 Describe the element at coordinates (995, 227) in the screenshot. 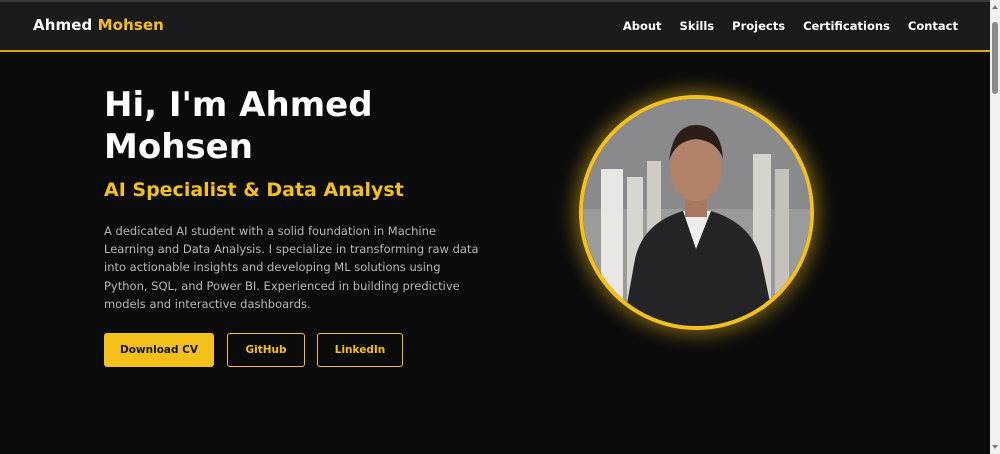

I see `page-scrollbar` at that location.